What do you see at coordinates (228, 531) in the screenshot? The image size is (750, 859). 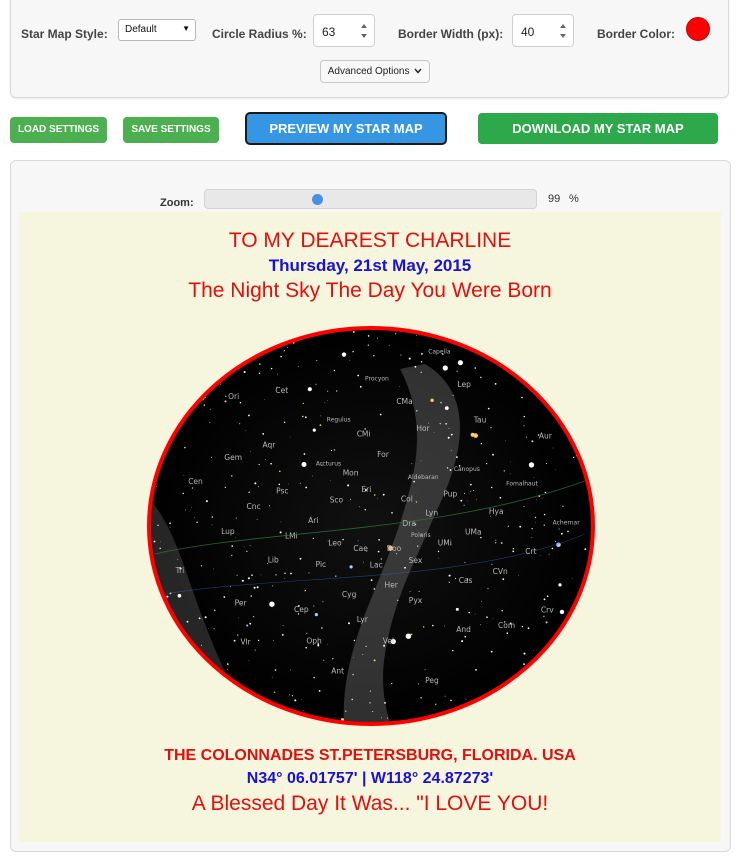 I see `sky-label: Lup` at bounding box center [228, 531].